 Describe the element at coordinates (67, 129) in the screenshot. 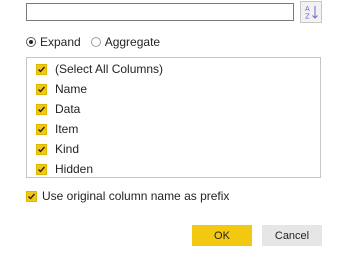

I see `column-item-label: Item` at that location.